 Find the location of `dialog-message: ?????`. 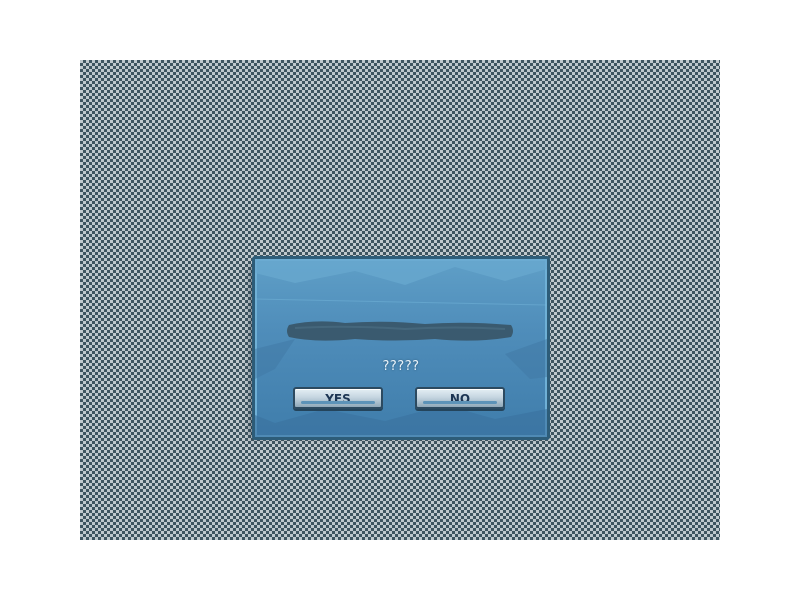

dialog-message: ????? is located at coordinates (401, 366).